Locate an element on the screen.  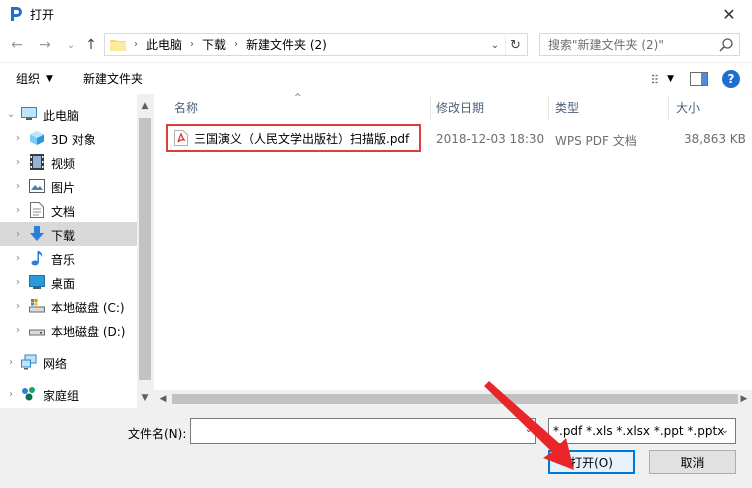
column-header-label: 修改日期 is located at coordinates (460, 107).